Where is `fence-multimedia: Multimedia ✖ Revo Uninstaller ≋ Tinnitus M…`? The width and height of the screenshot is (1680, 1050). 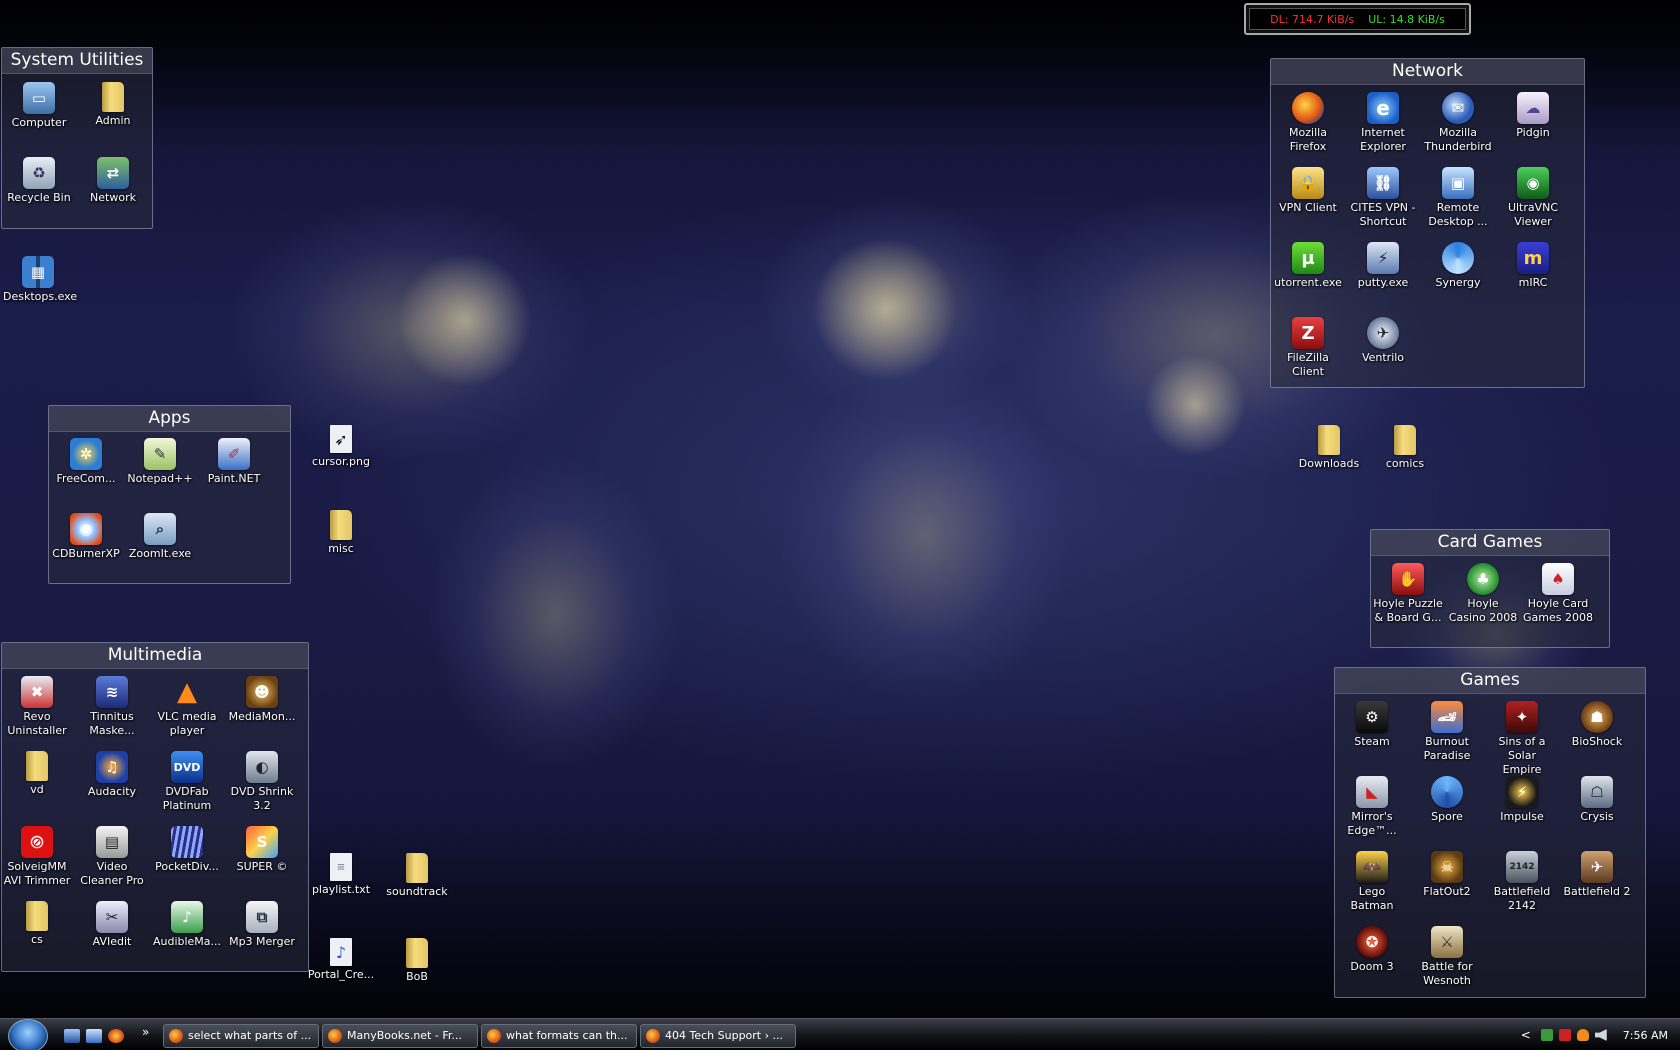
fence-multimedia: Multimedia ✖ Revo Uninstaller ≋ Tinnitus M… is located at coordinates (155, 807).